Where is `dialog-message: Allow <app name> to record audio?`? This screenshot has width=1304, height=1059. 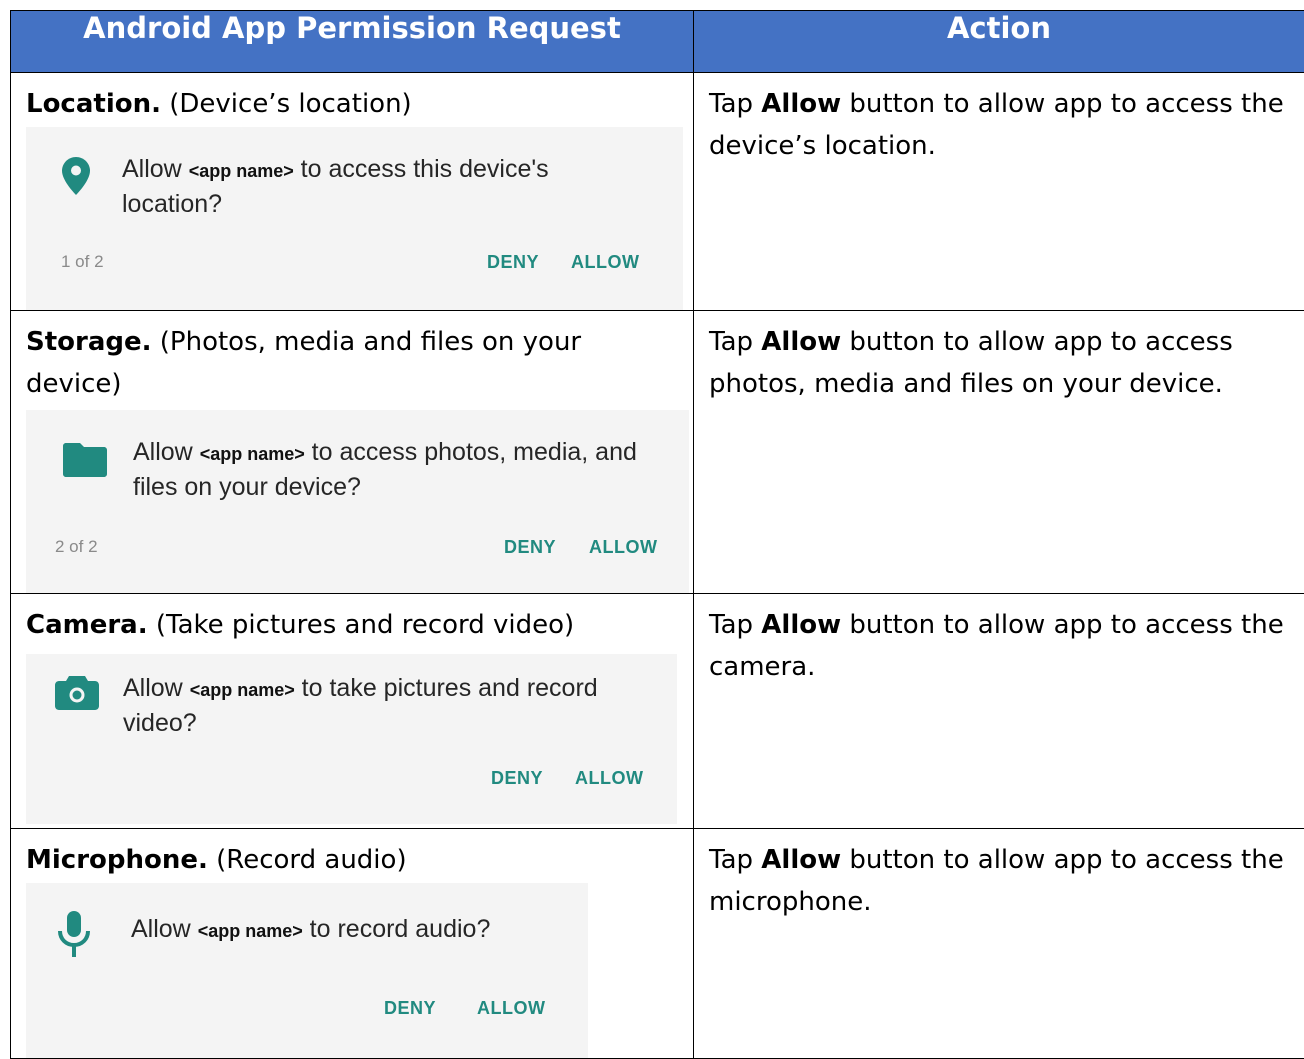 dialog-message: Allow <app name> to record audio? is located at coordinates (356, 930).